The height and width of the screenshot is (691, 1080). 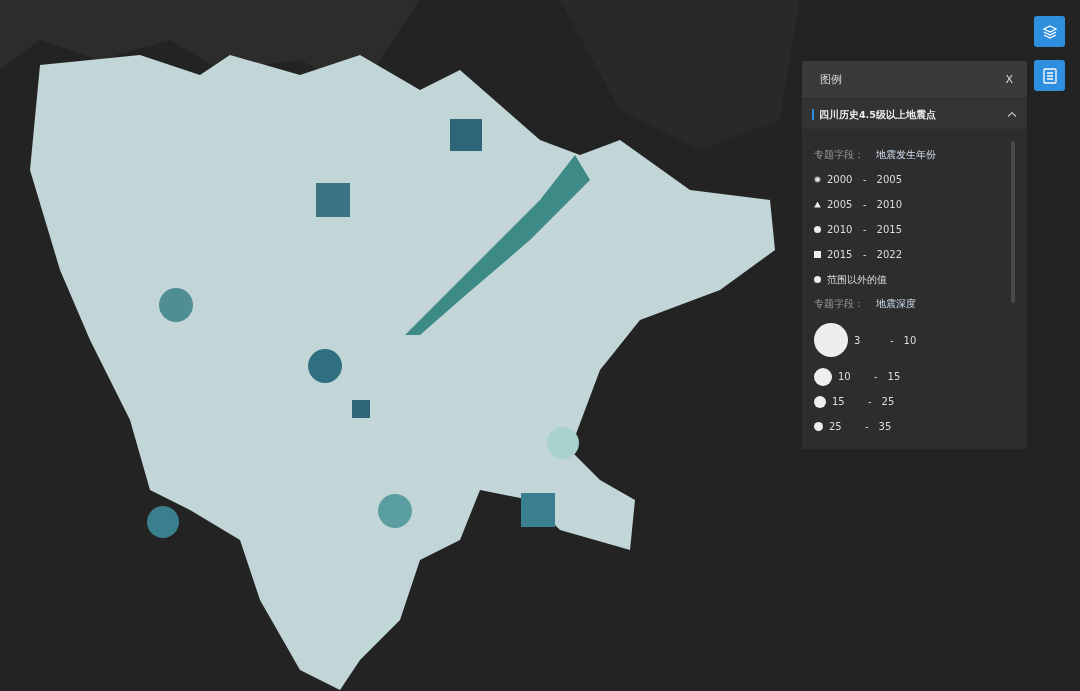 I want to click on field-name: 地震发生年份, so click(x=906, y=155).